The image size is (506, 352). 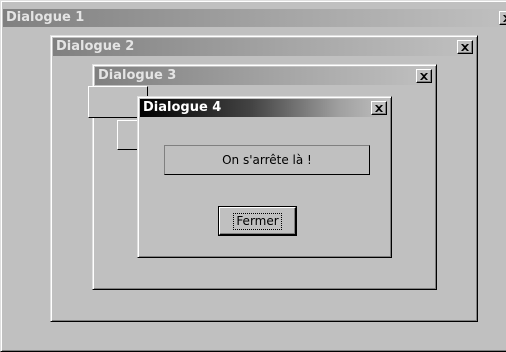 I want to click on dialog-2-close-button, so click(x=465, y=47).